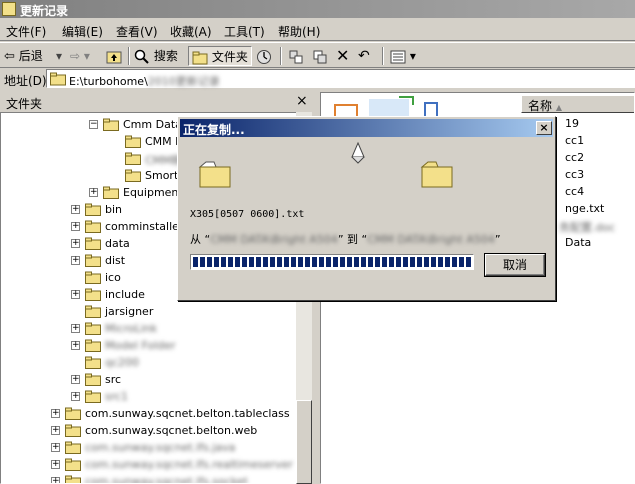 This screenshot has height=484, width=635. I want to click on tree-item-label: Cmm Data, so click(152, 124).